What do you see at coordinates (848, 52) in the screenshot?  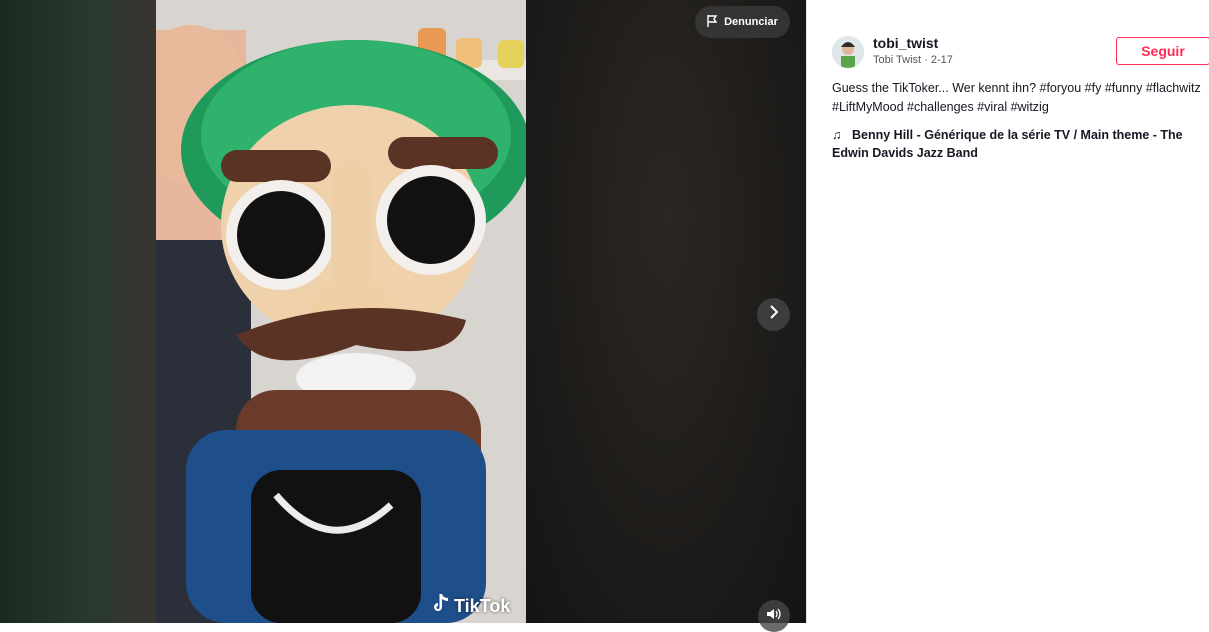 I see `avatar` at bounding box center [848, 52].